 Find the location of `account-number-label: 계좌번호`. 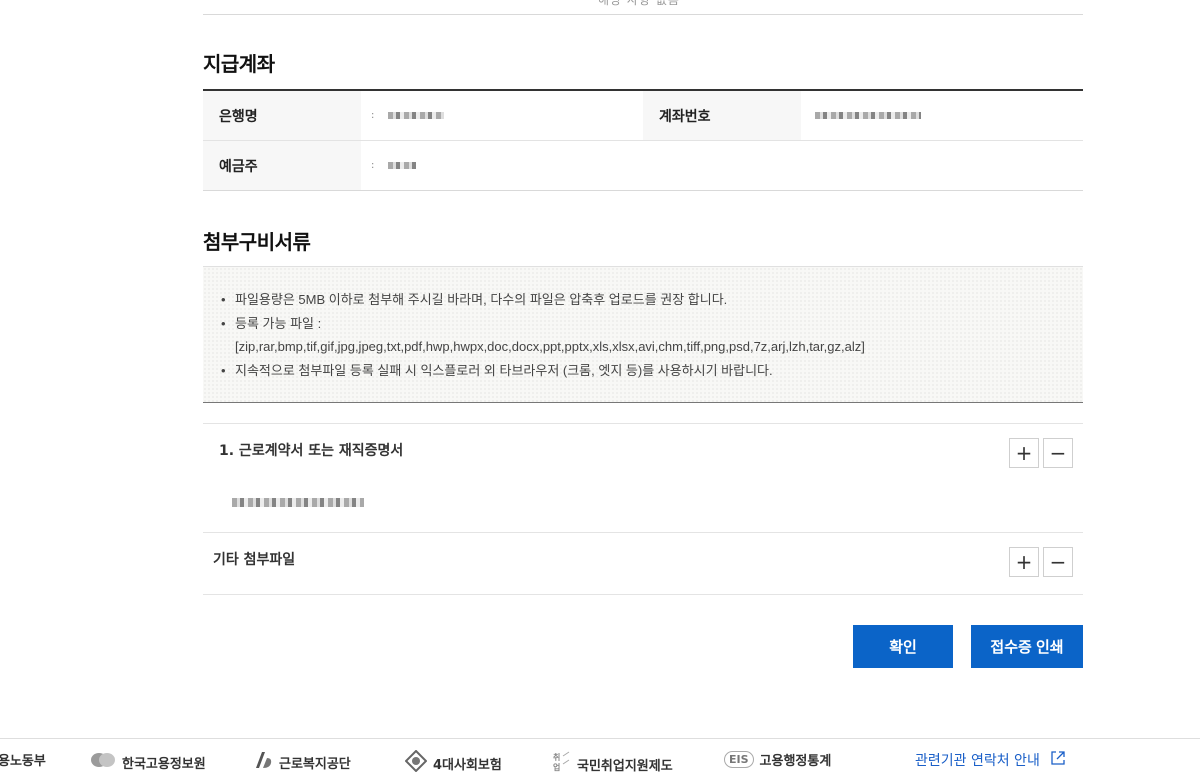

account-number-label: 계좌번호 is located at coordinates (722, 115).